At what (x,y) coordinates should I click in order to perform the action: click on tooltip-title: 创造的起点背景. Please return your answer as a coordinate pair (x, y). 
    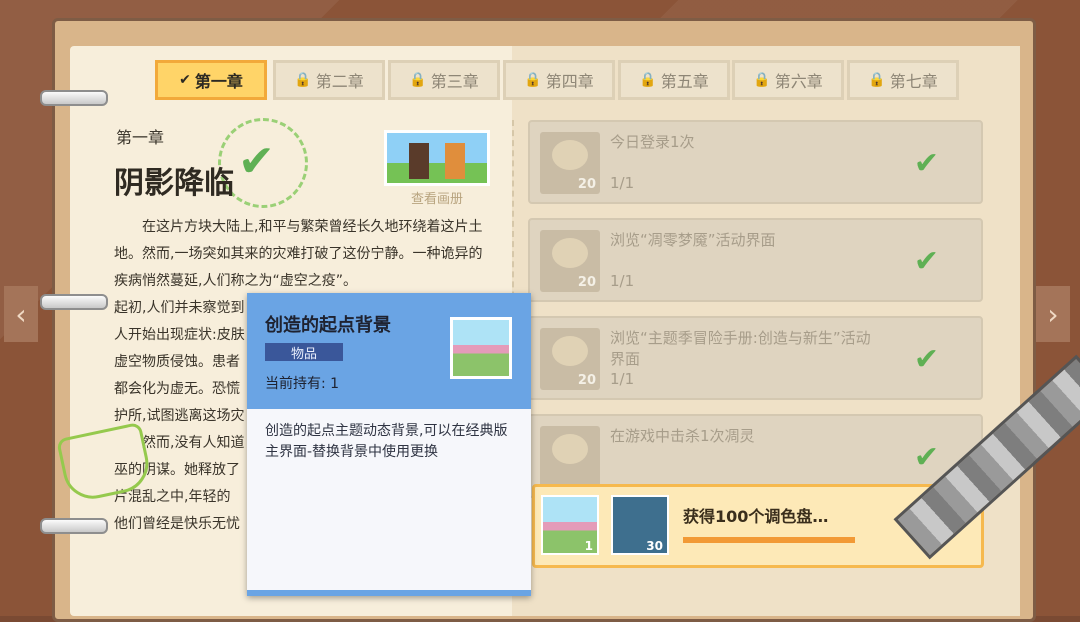
    Looking at the image, I should click on (328, 325).